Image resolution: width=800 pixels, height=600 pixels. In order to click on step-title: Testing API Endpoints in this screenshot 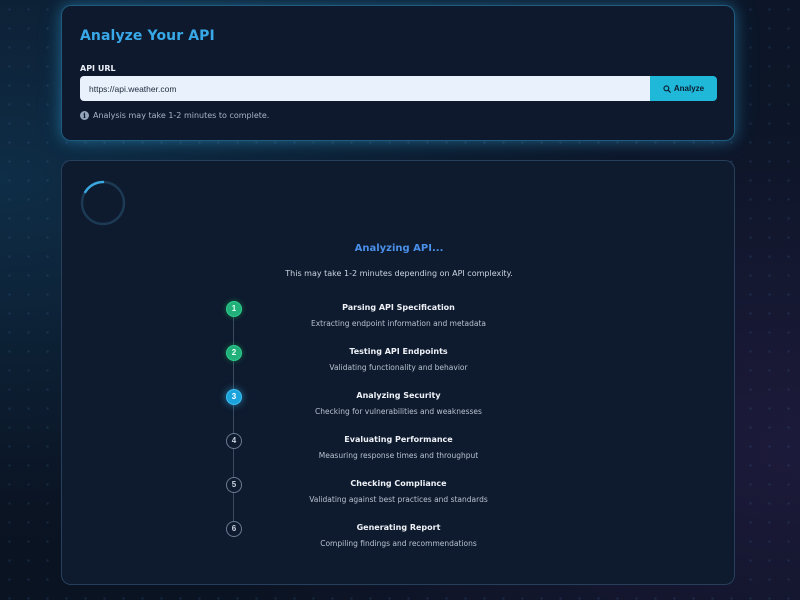, I will do `click(398, 351)`.